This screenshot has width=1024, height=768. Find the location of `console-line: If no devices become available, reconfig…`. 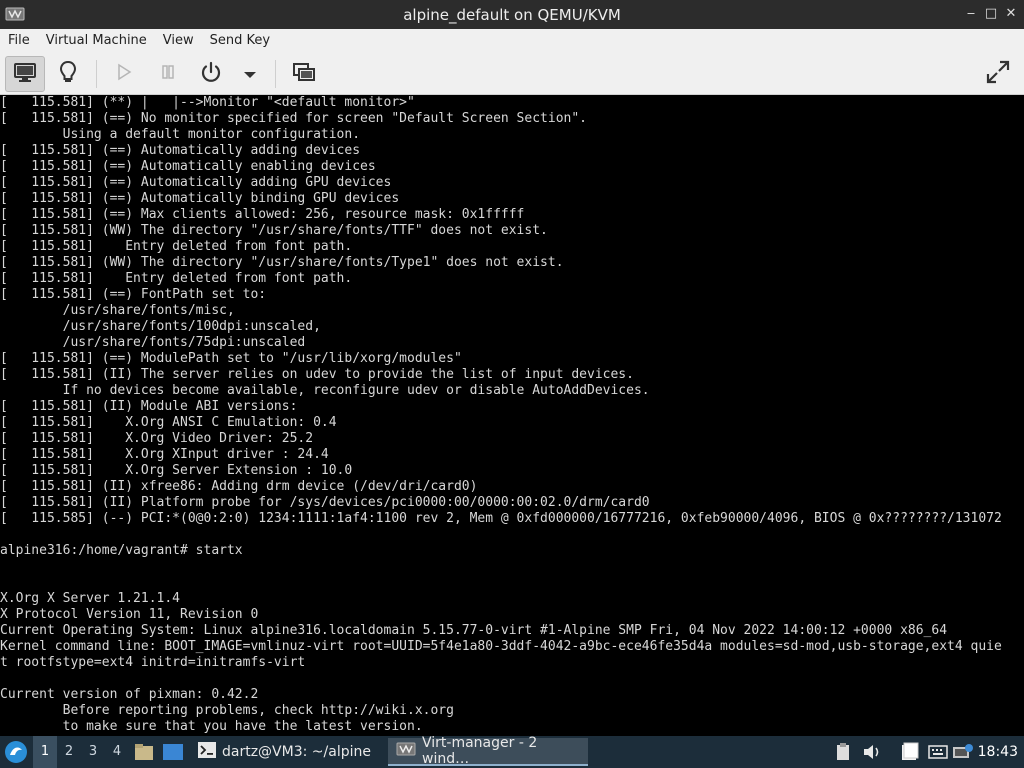

console-line: If no devices become available, reconfig… is located at coordinates (325, 390).